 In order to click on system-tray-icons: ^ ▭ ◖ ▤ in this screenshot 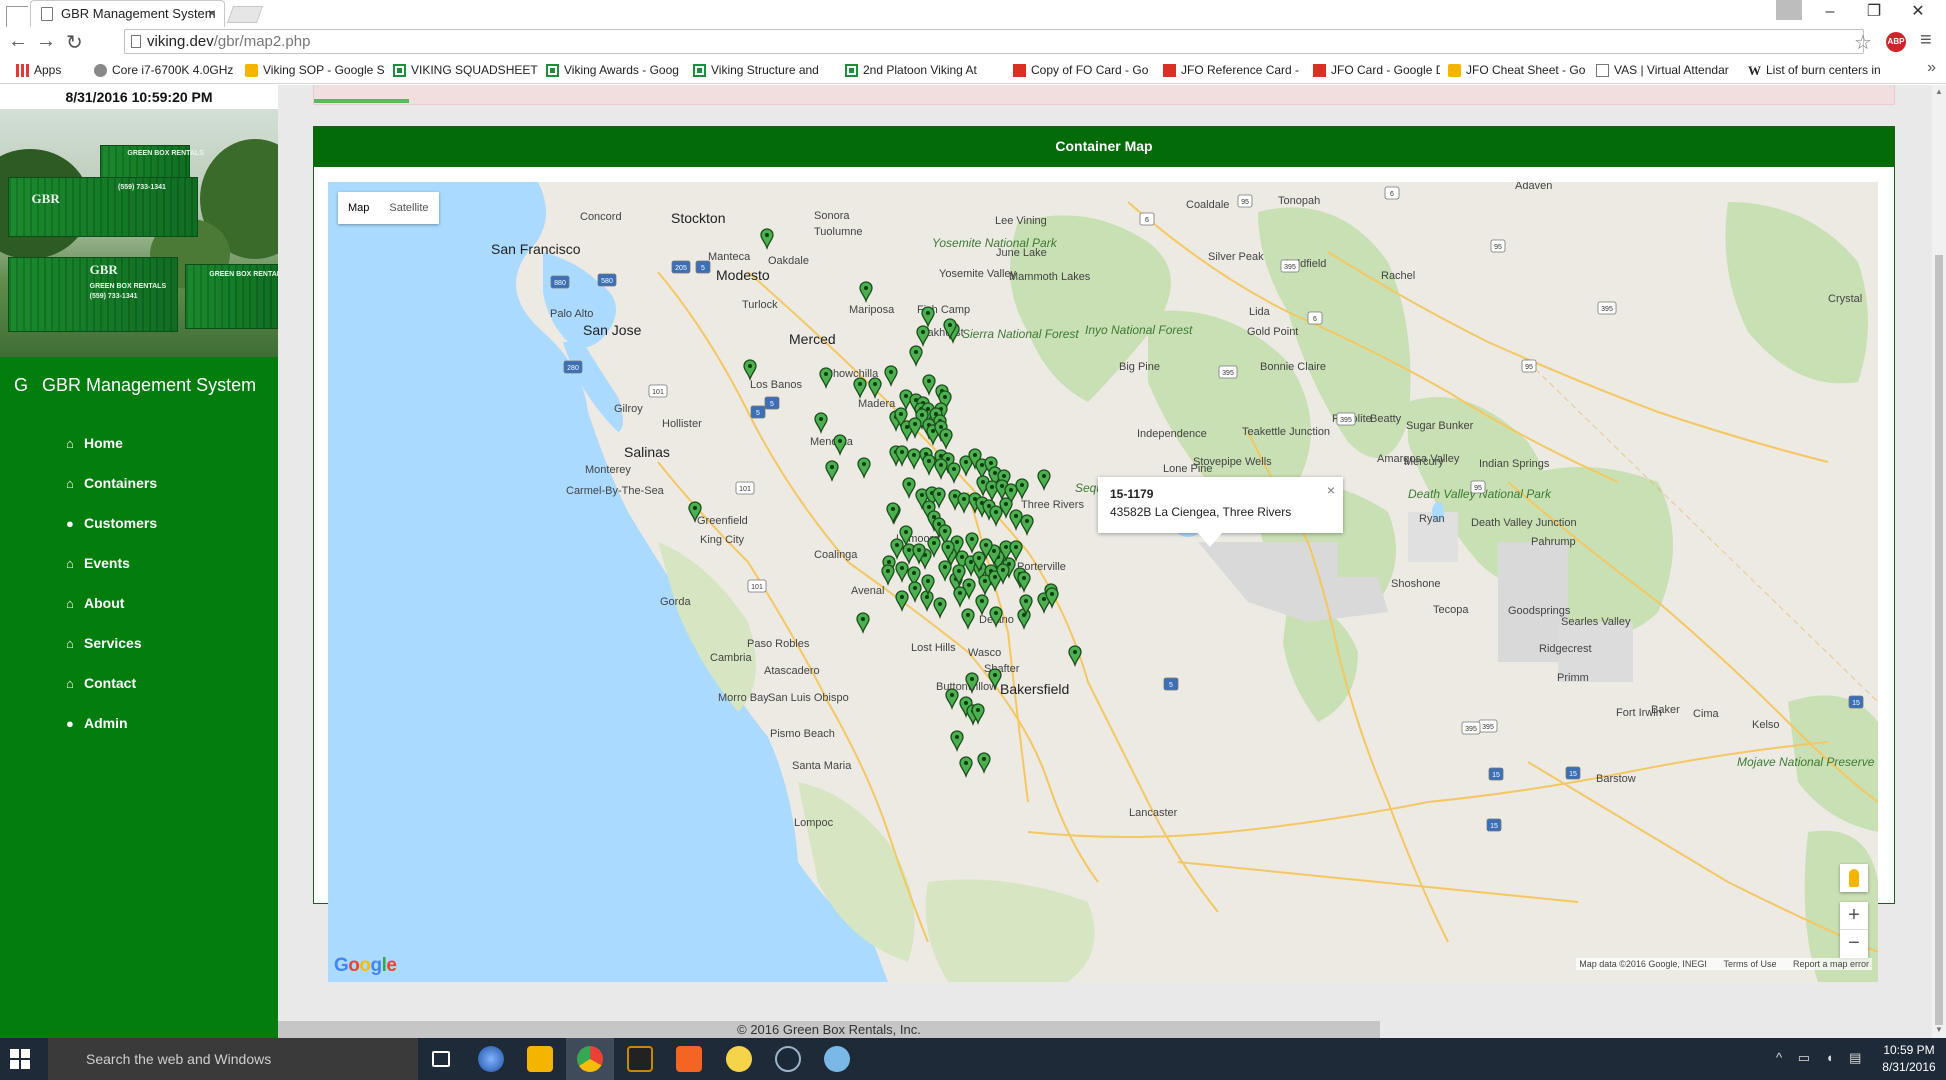, I will do `click(1821, 1058)`.